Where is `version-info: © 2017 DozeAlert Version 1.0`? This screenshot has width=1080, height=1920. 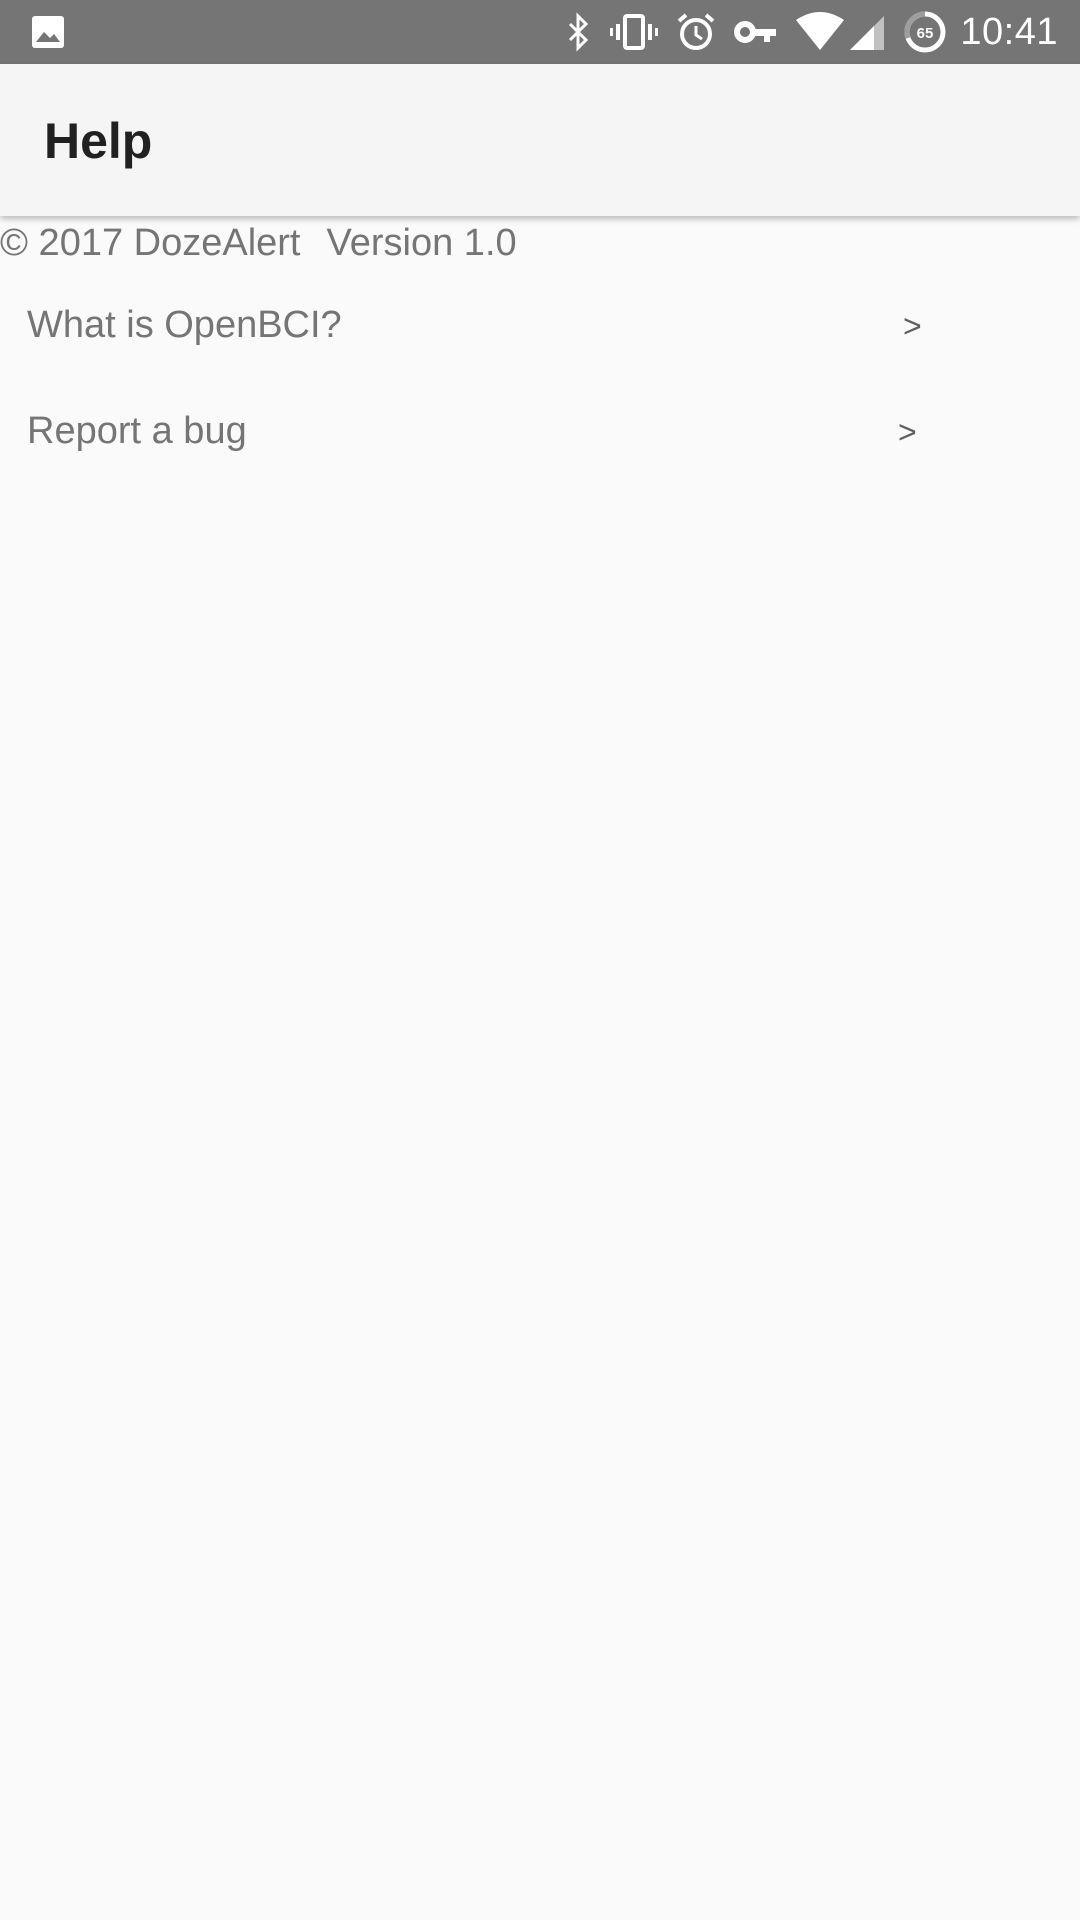 version-info: © 2017 DozeAlert Version 1.0 is located at coordinates (258, 243).